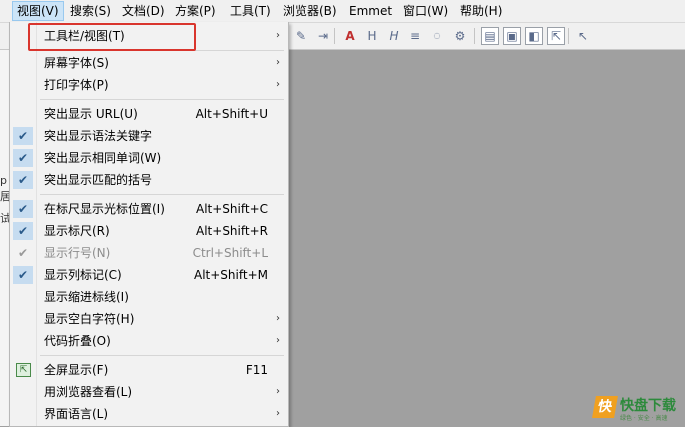 The width and height of the screenshot is (685, 427). Describe the element at coordinates (77, 253) in the screenshot. I see `menu-item-label: 显示行号(N)` at that location.